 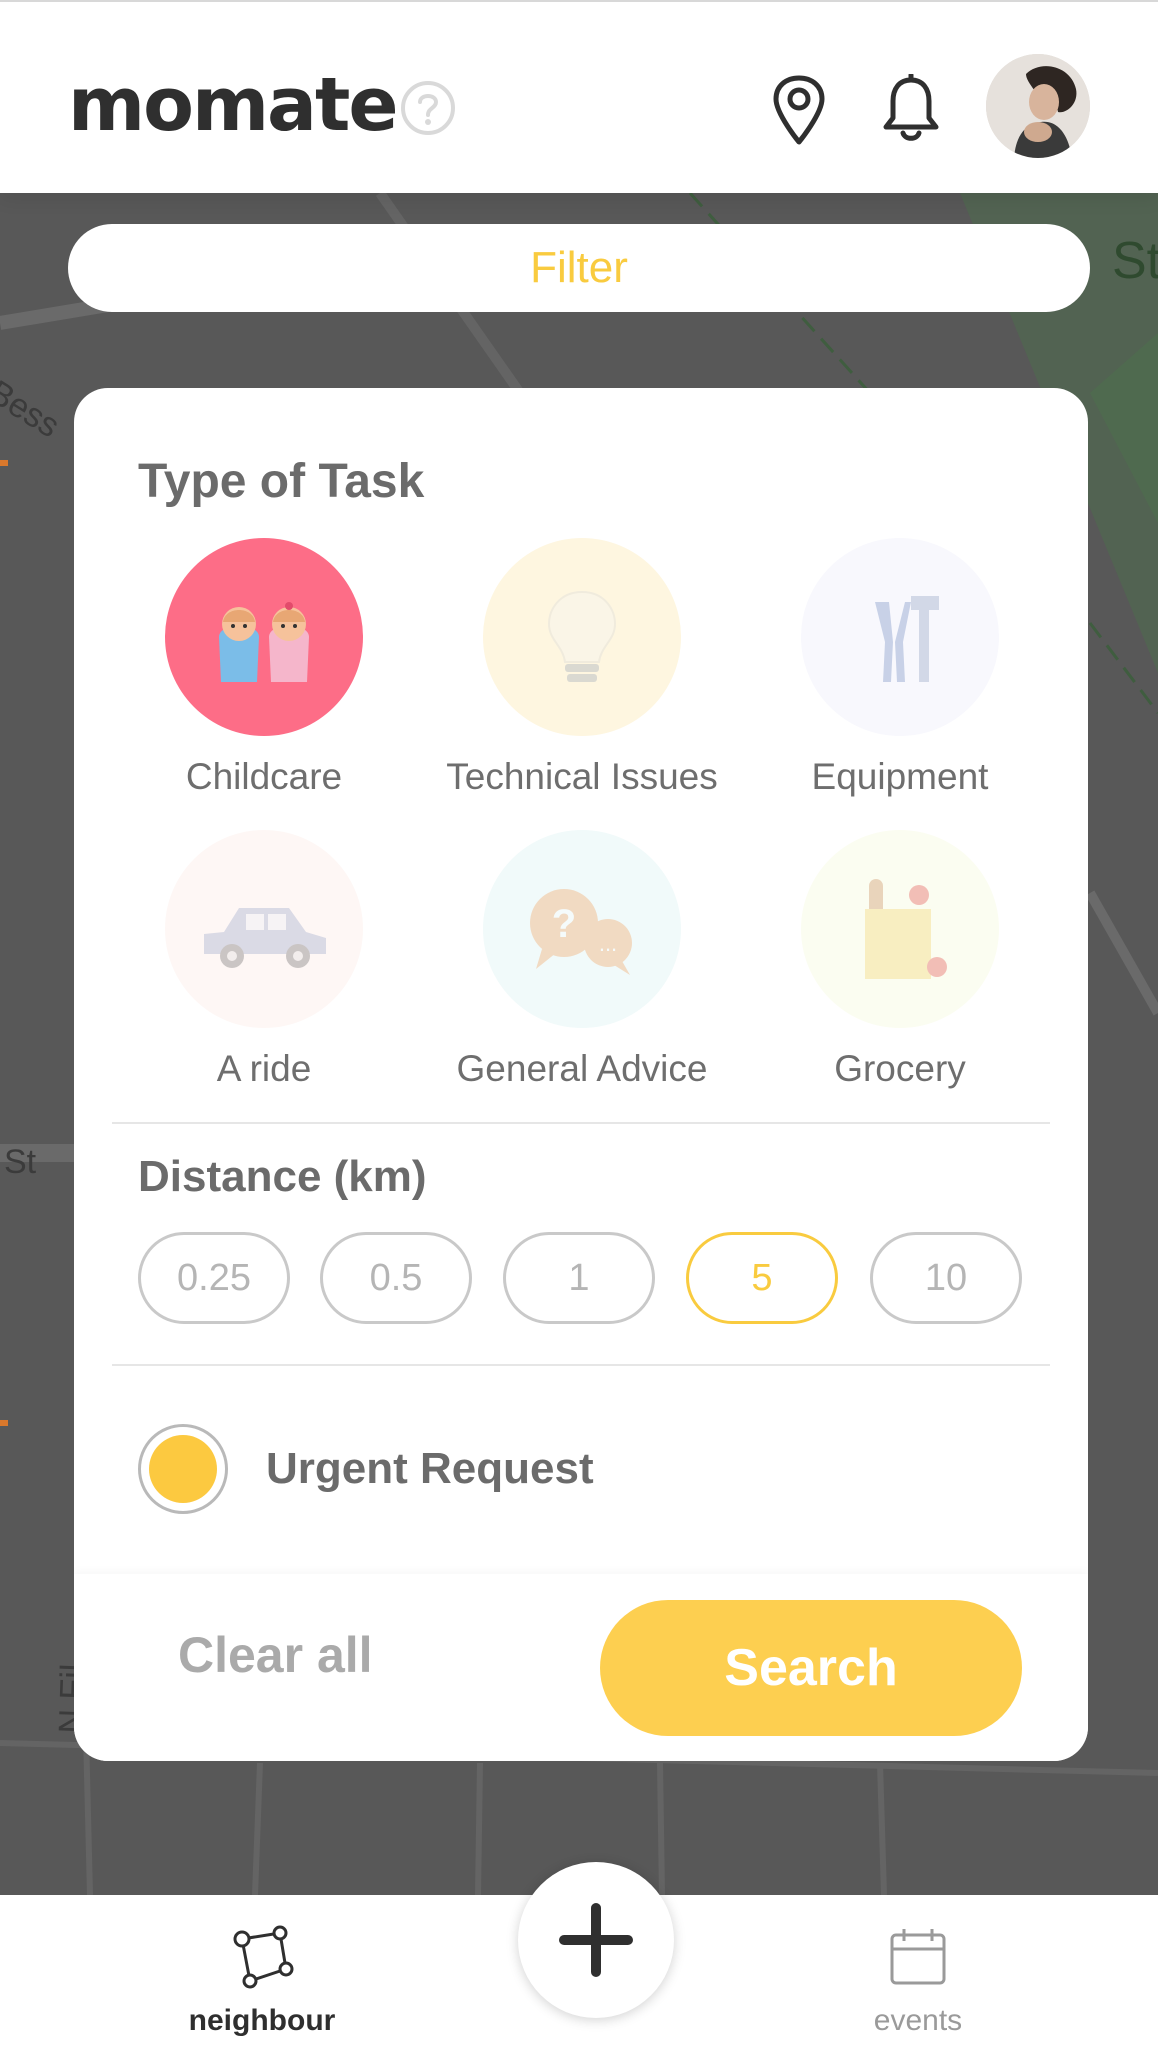 What do you see at coordinates (265, 938) in the screenshot?
I see `car-icon` at bounding box center [265, 938].